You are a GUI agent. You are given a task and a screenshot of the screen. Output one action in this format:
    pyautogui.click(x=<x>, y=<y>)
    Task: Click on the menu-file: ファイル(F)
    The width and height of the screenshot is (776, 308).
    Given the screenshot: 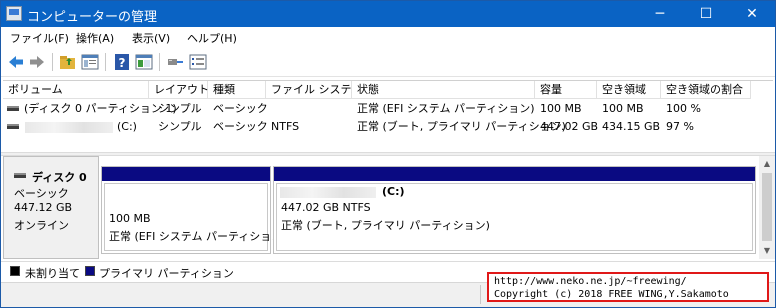 What is the action you would take?
    pyautogui.click(x=39, y=38)
    